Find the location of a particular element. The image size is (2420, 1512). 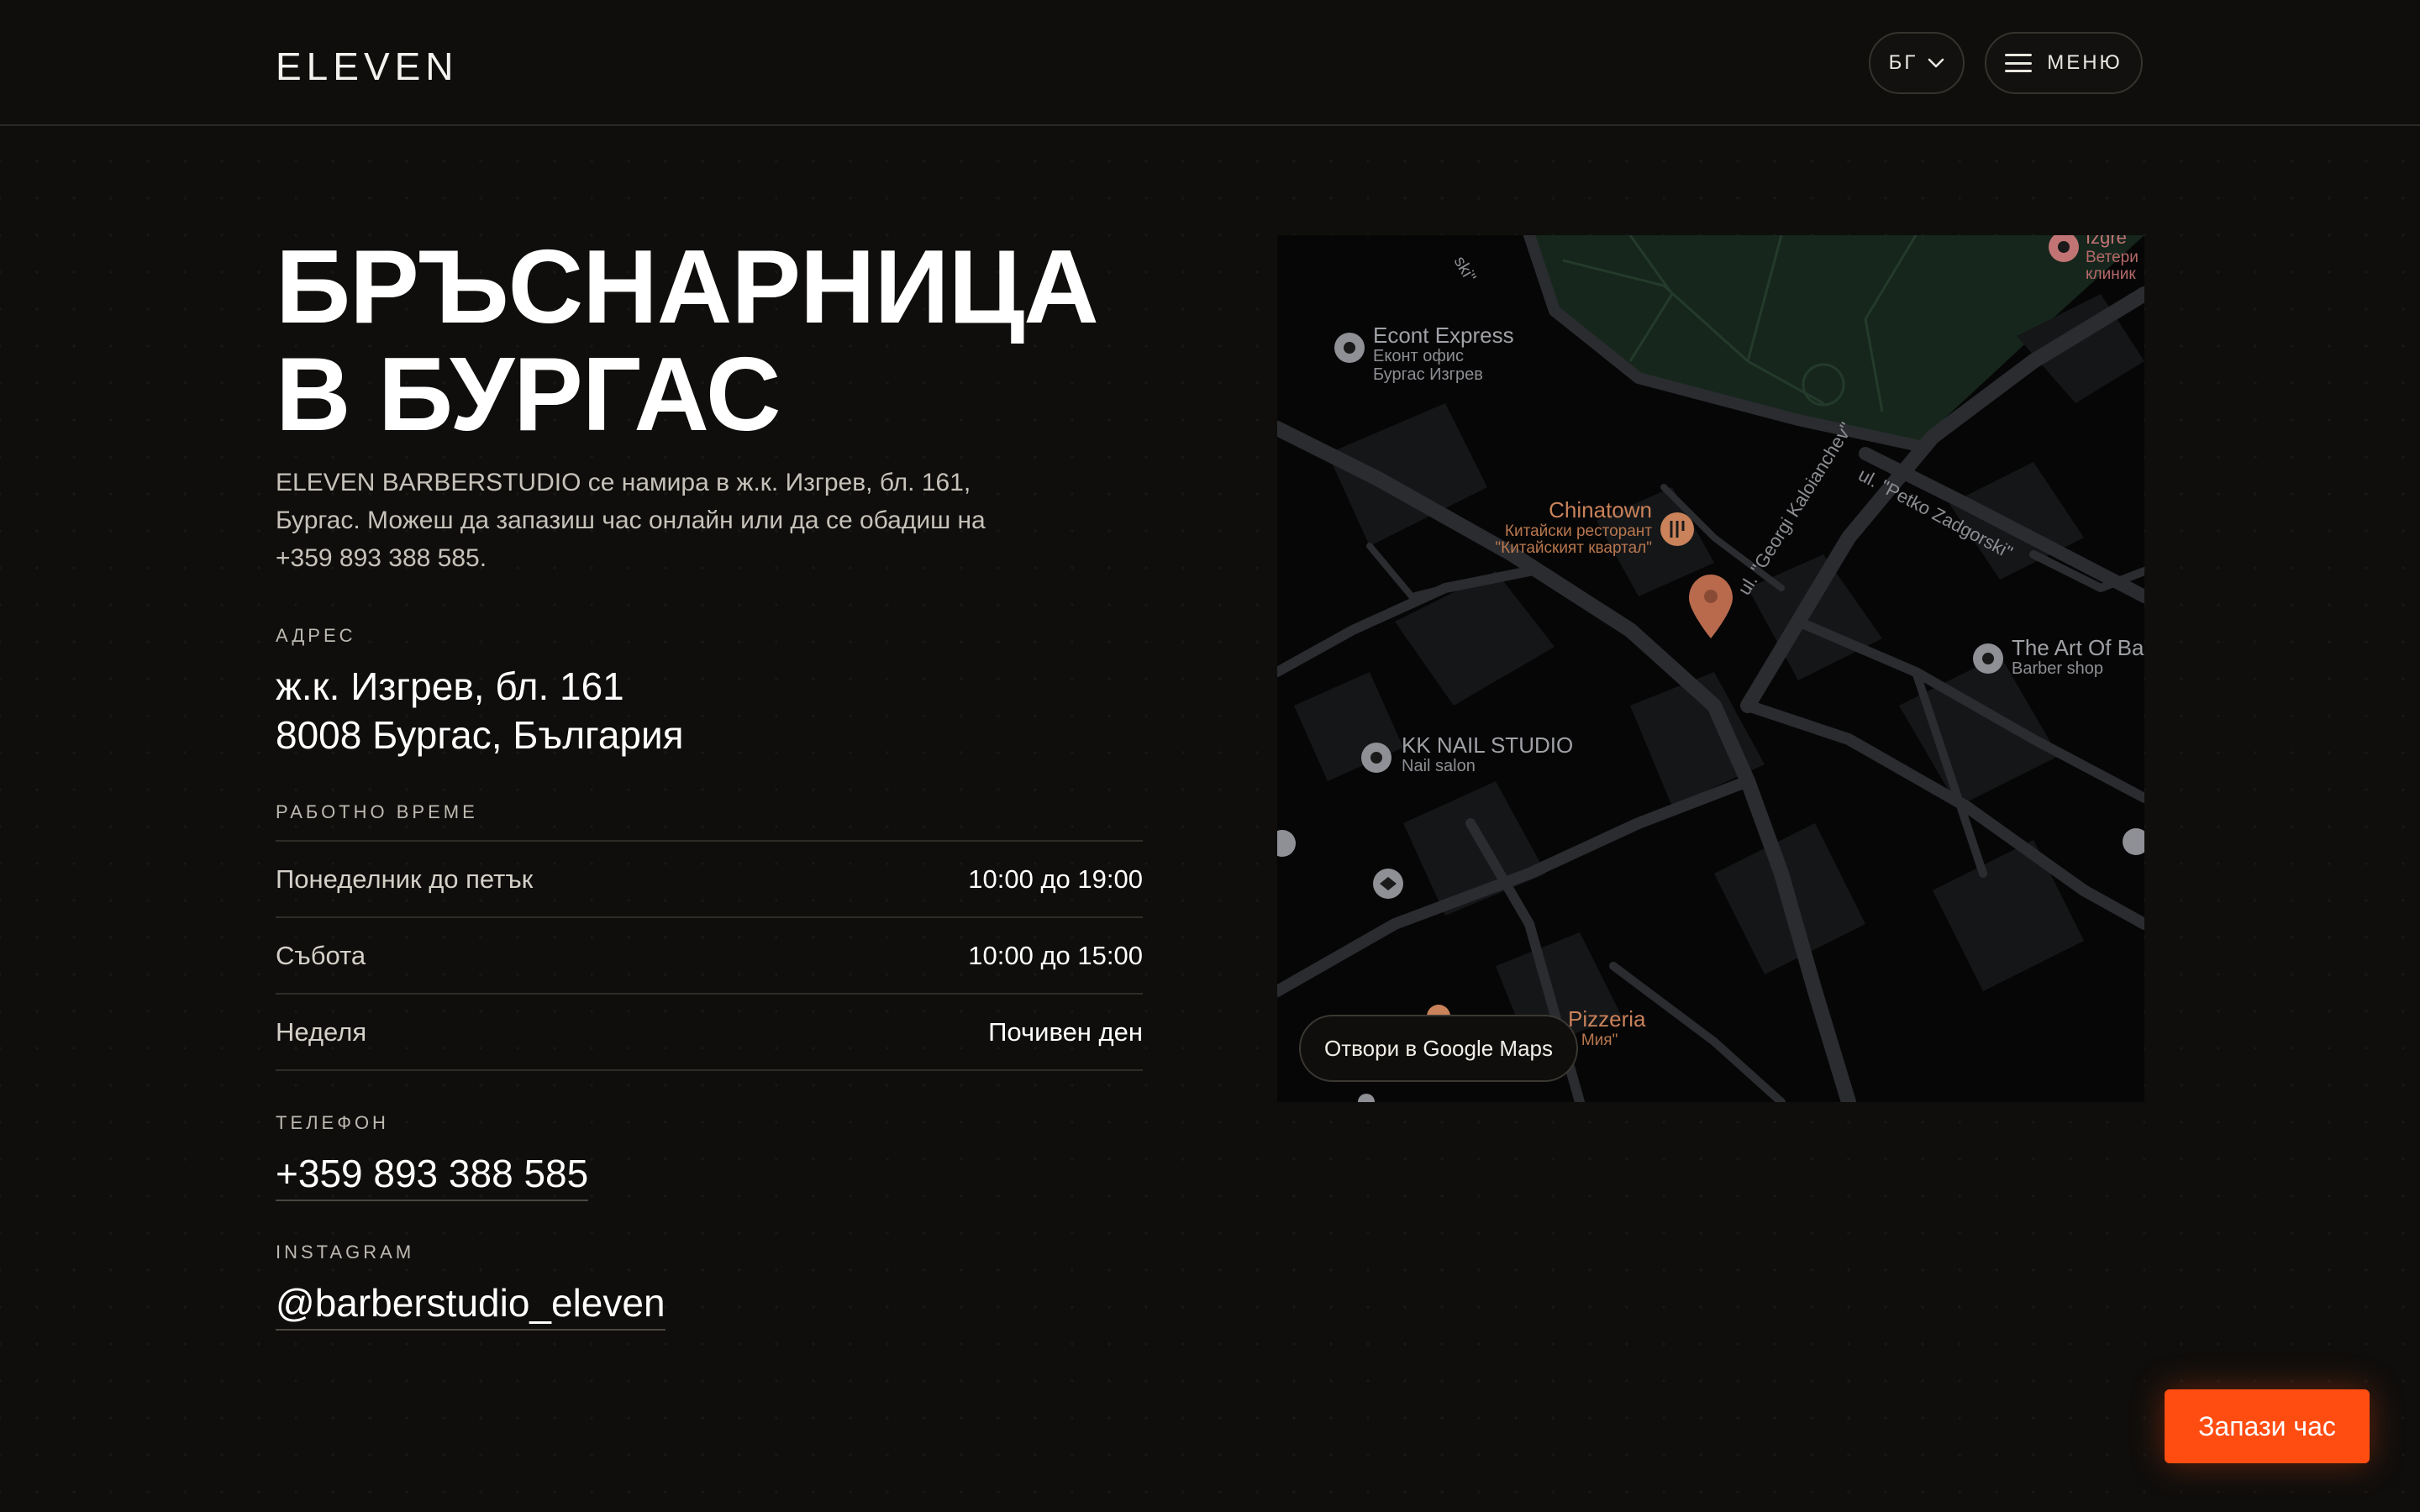

phone-link: +359 893 388 585 is located at coordinates (433, 1176).